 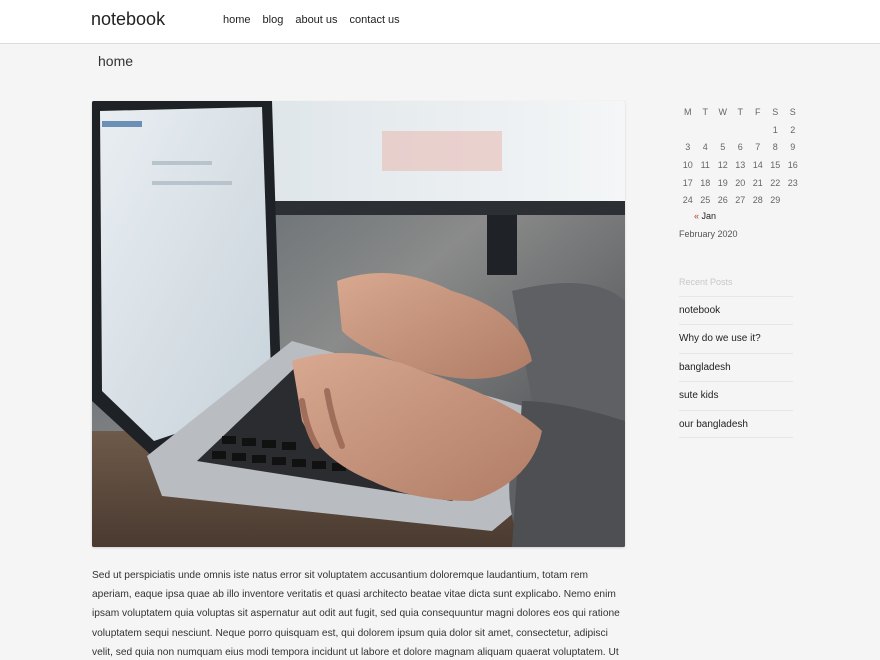 I want to click on calendar-day: 6, so click(x=740, y=147).